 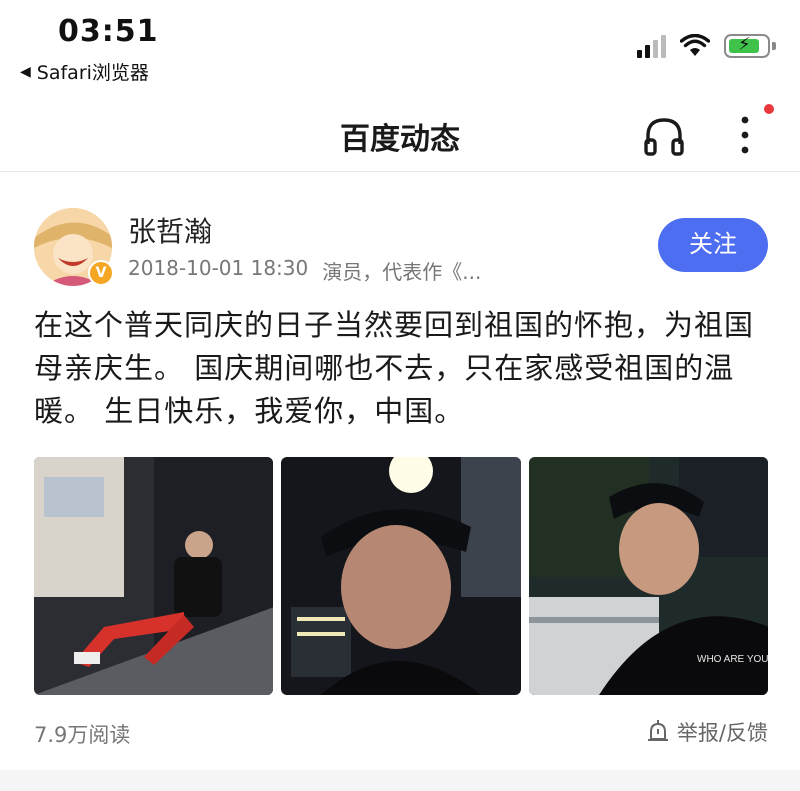 What do you see at coordinates (722, 733) in the screenshot?
I see `report-label: 举报/反馈` at bounding box center [722, 733].